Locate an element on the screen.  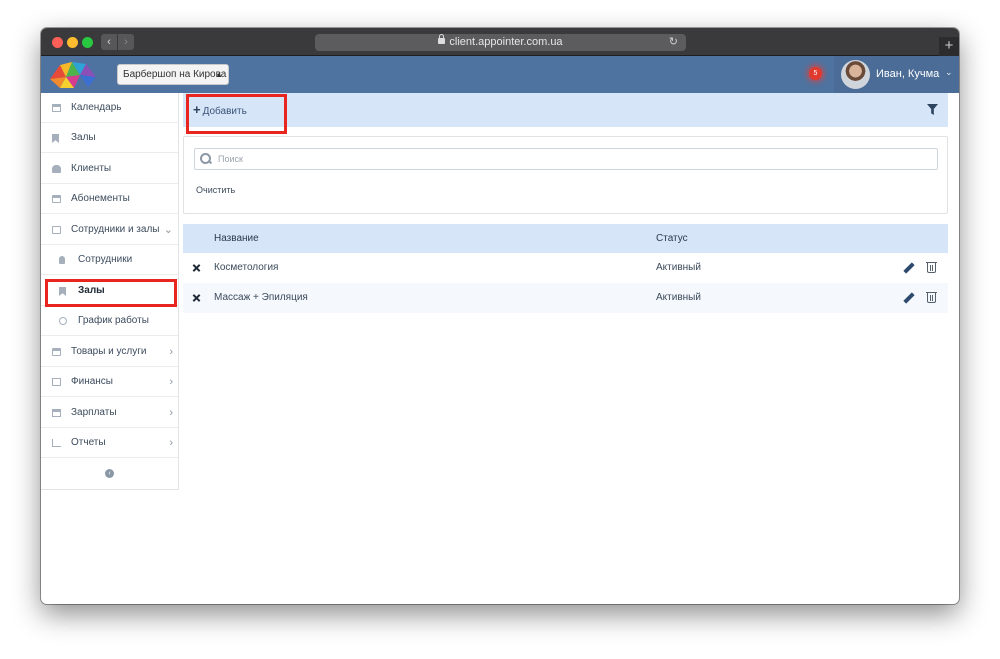
logo-icon is located at coordinates (74, 74).